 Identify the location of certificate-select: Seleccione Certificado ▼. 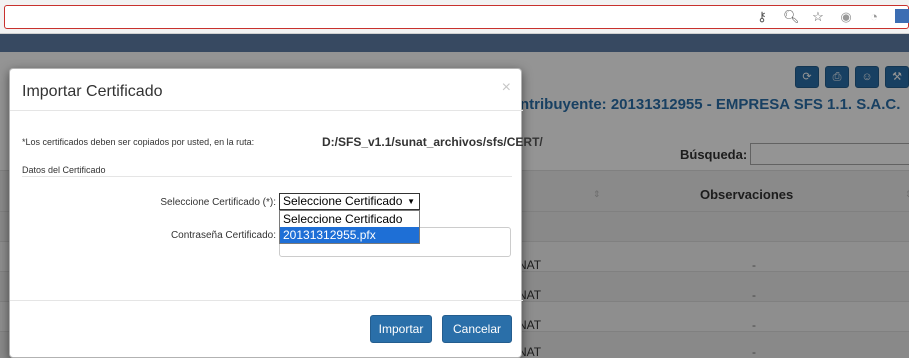
(349, 201).